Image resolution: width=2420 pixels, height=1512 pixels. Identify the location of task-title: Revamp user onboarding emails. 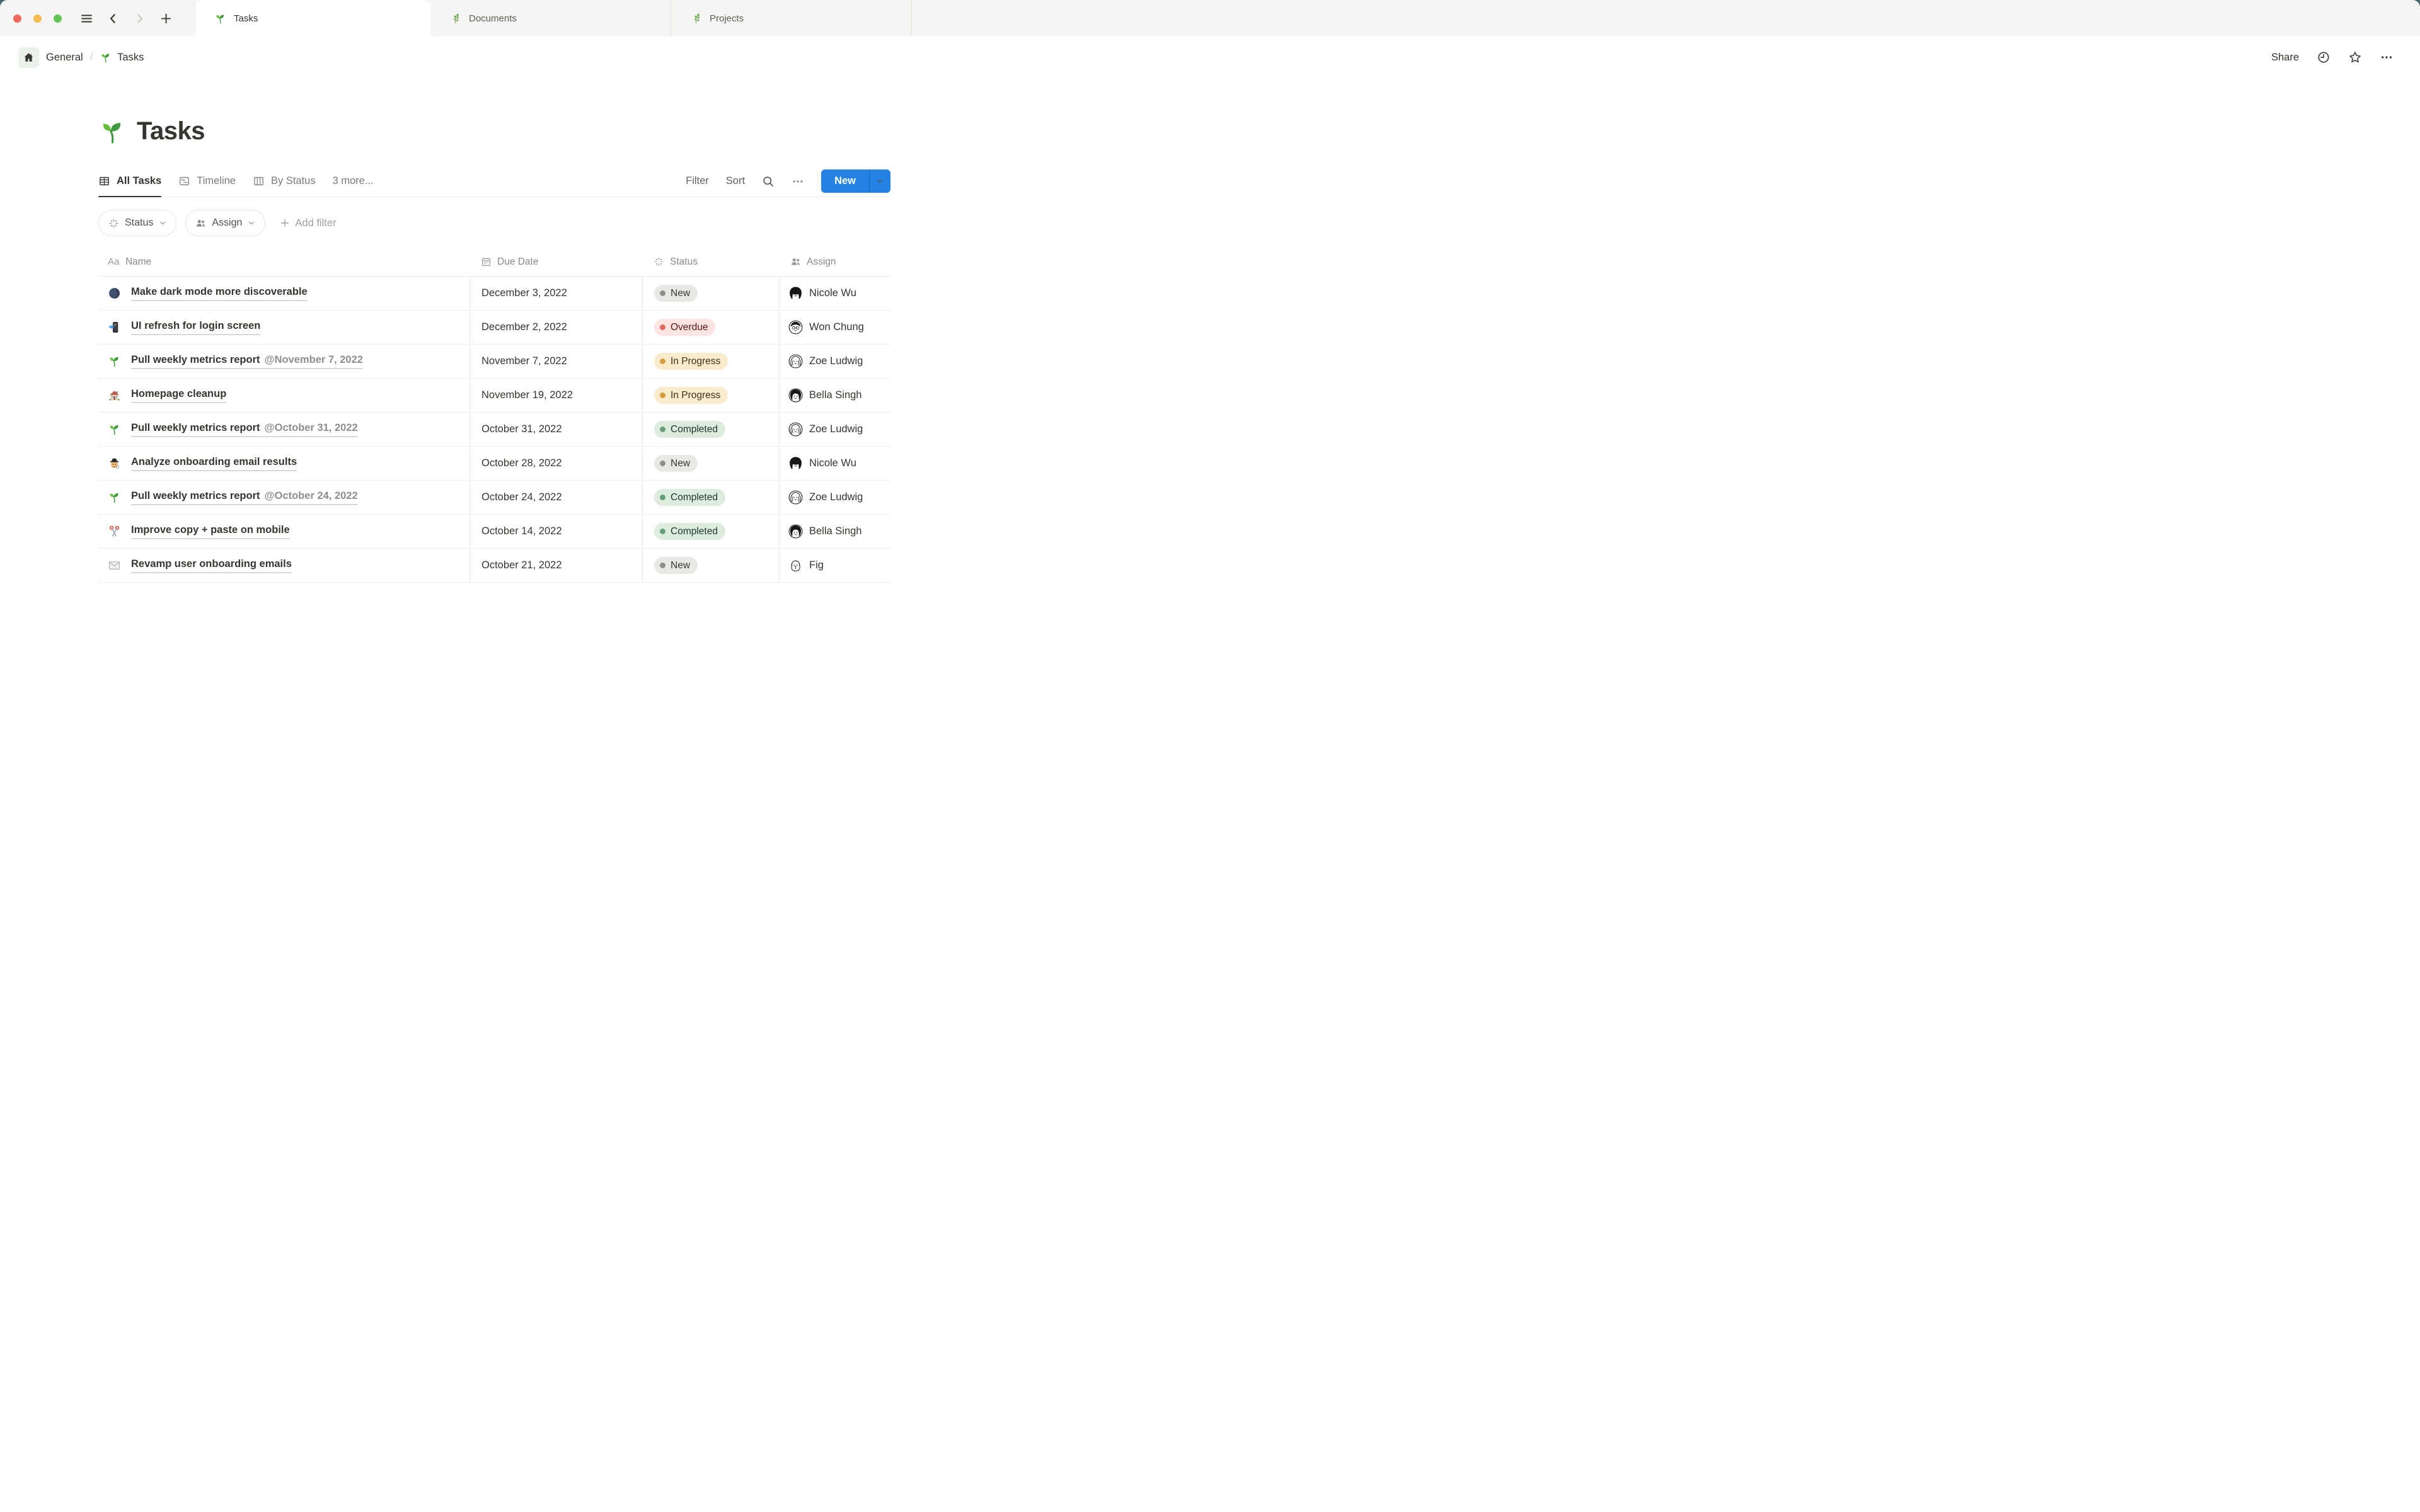
(211, 564).